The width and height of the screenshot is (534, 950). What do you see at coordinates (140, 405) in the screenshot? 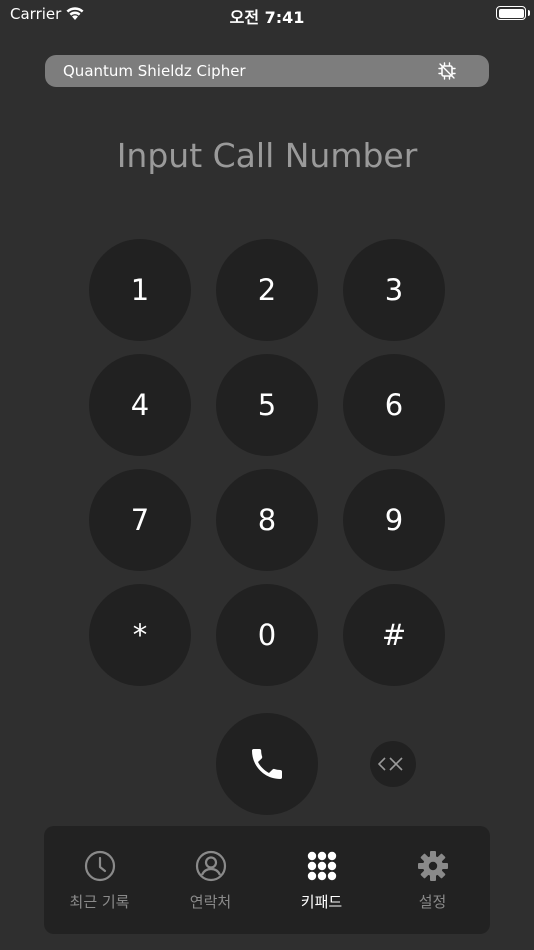
I see `key-4: 4` at bounding box center [140, 405].